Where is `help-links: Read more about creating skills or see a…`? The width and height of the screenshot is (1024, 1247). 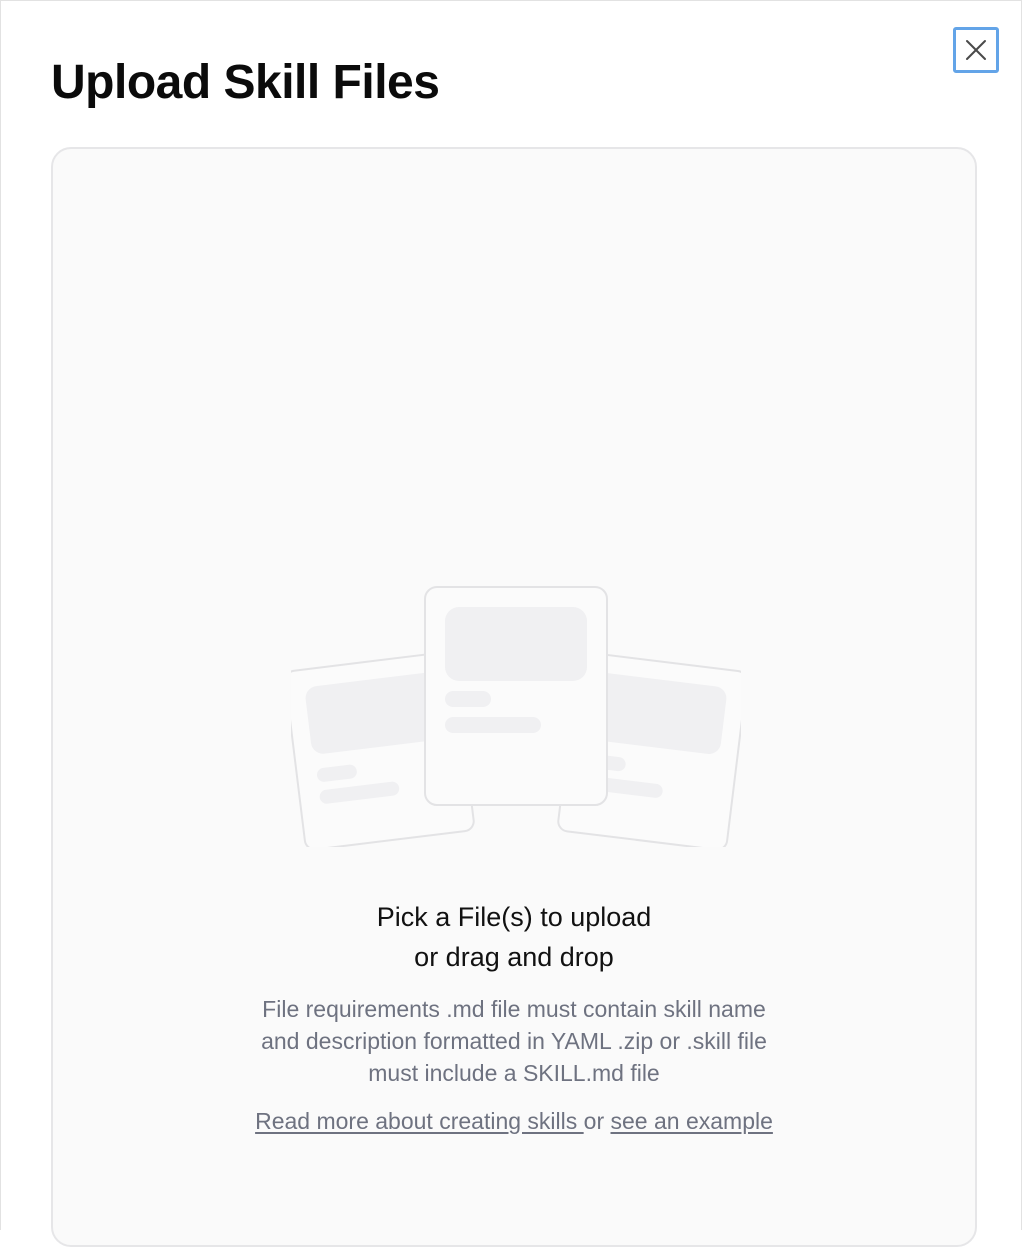 help-links: Read more about creating skills or see a… is located at coordinates (514, 1121).